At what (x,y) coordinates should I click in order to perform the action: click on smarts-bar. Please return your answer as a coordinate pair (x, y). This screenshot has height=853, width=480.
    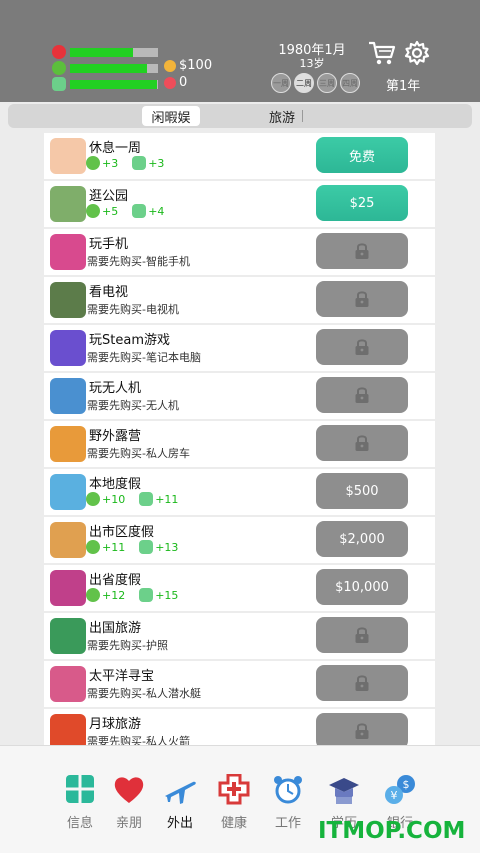
    Looking at the image, I should click on (114, 84).